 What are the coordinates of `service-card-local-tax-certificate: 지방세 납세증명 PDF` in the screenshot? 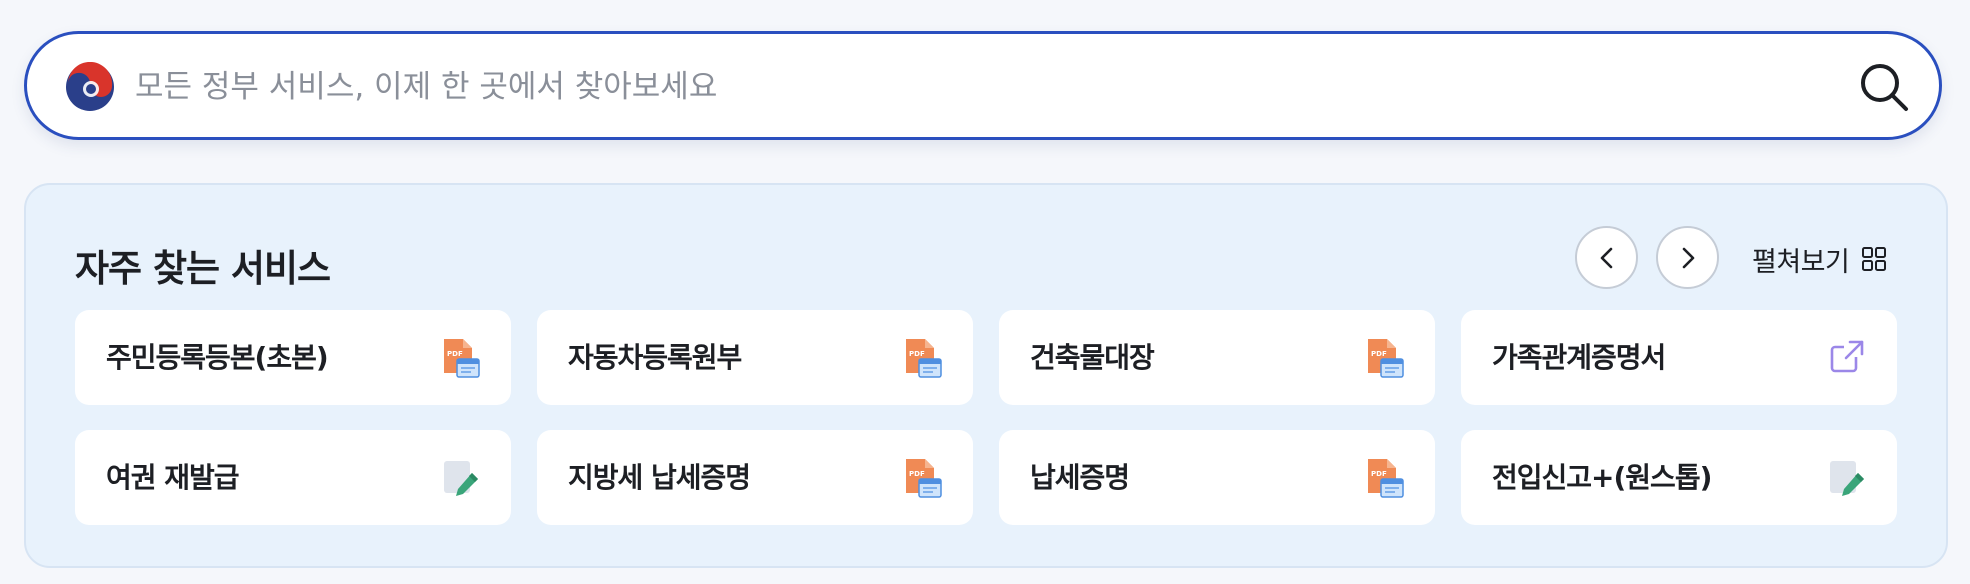 It's located at (755, 477).